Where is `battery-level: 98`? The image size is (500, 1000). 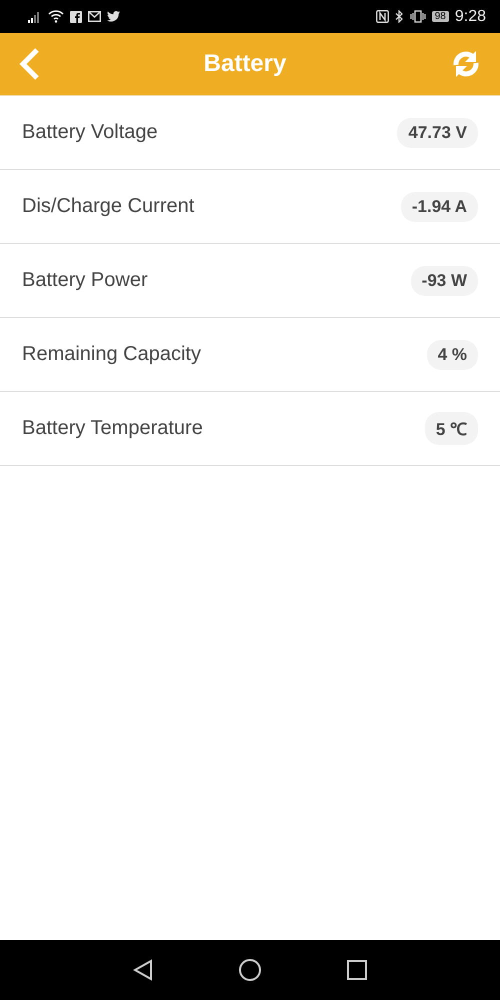 battery-level: 98 is located at coordinates (440, 16).